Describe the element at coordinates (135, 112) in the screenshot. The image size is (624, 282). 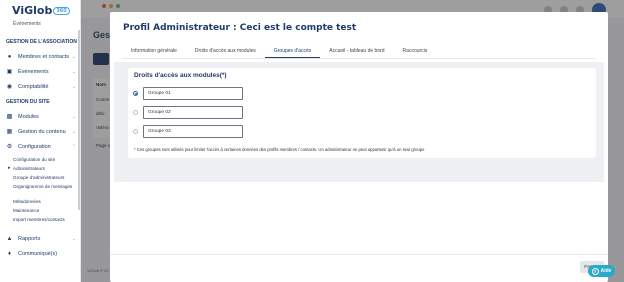
I see `group-02-radio` at that location.